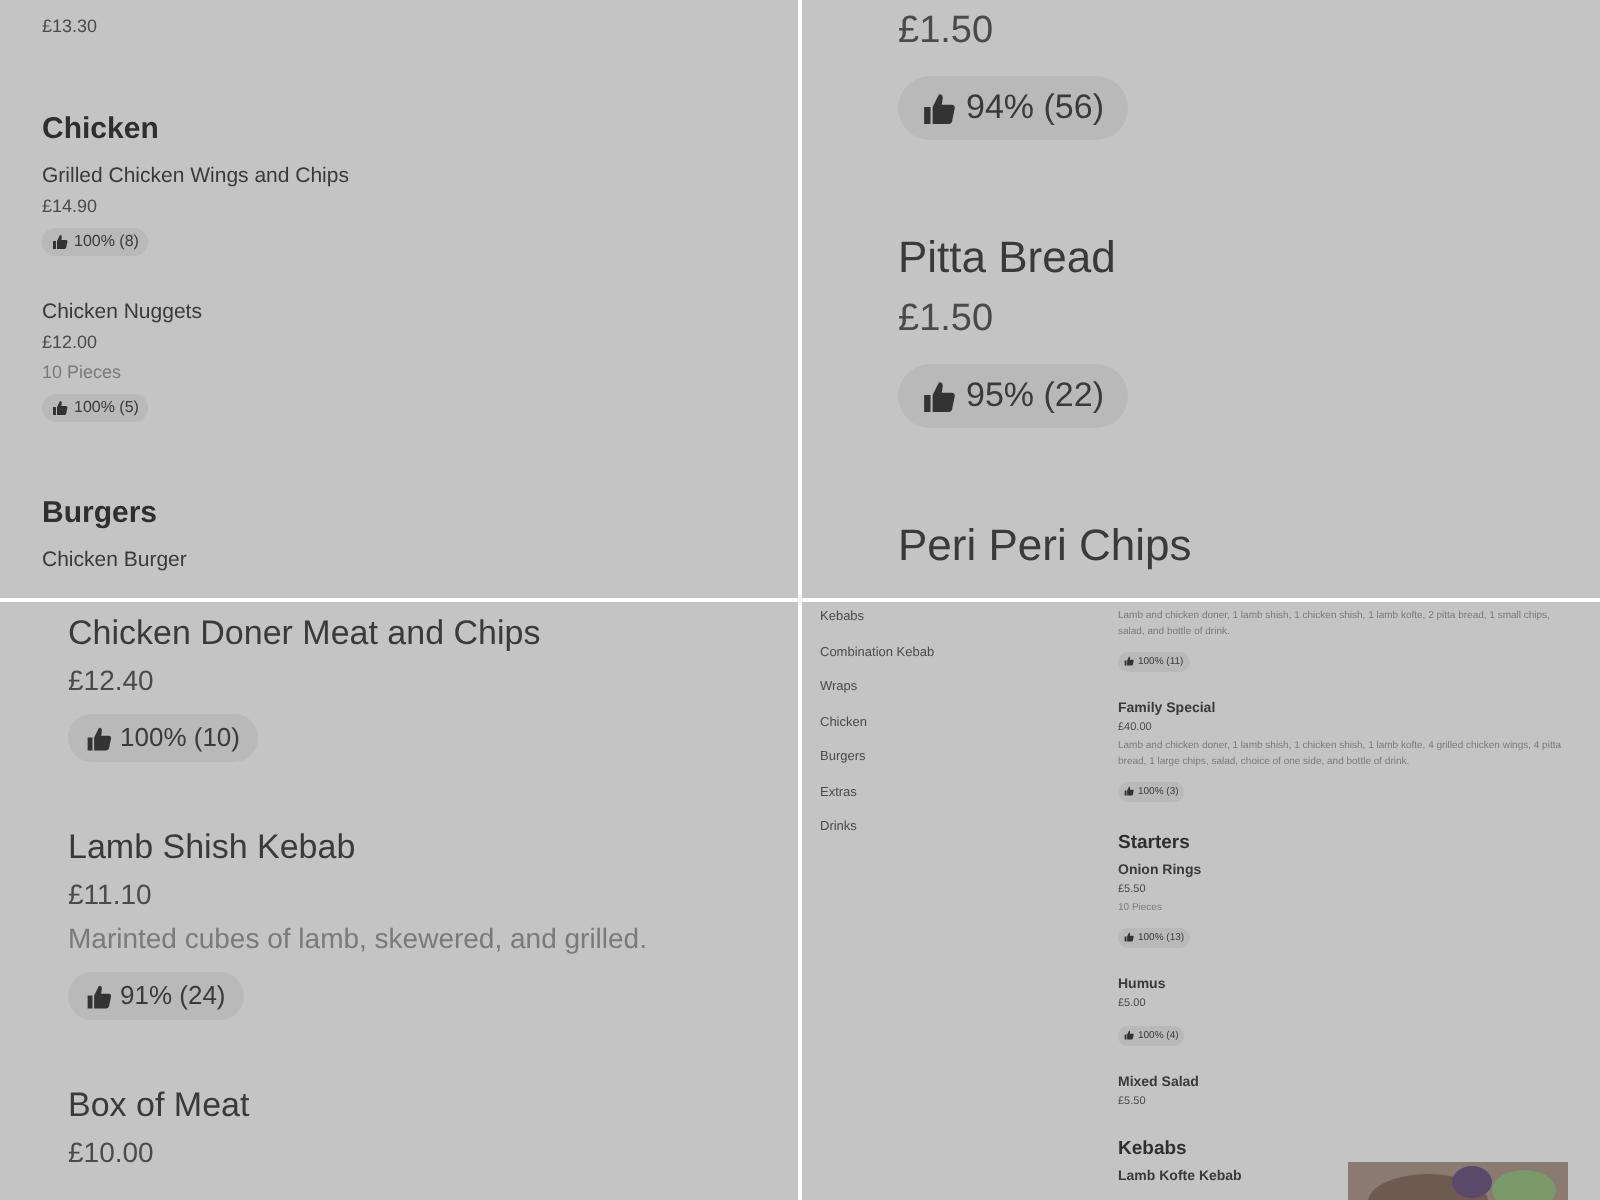 Image resolution: width=1600 pixels, height=1200 pixels. I want to click on dish-price: £12.40, so click(112, 681).